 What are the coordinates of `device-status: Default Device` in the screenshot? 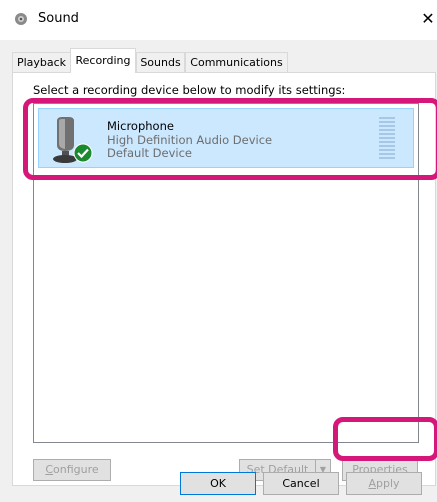 It's located at (150, 153).